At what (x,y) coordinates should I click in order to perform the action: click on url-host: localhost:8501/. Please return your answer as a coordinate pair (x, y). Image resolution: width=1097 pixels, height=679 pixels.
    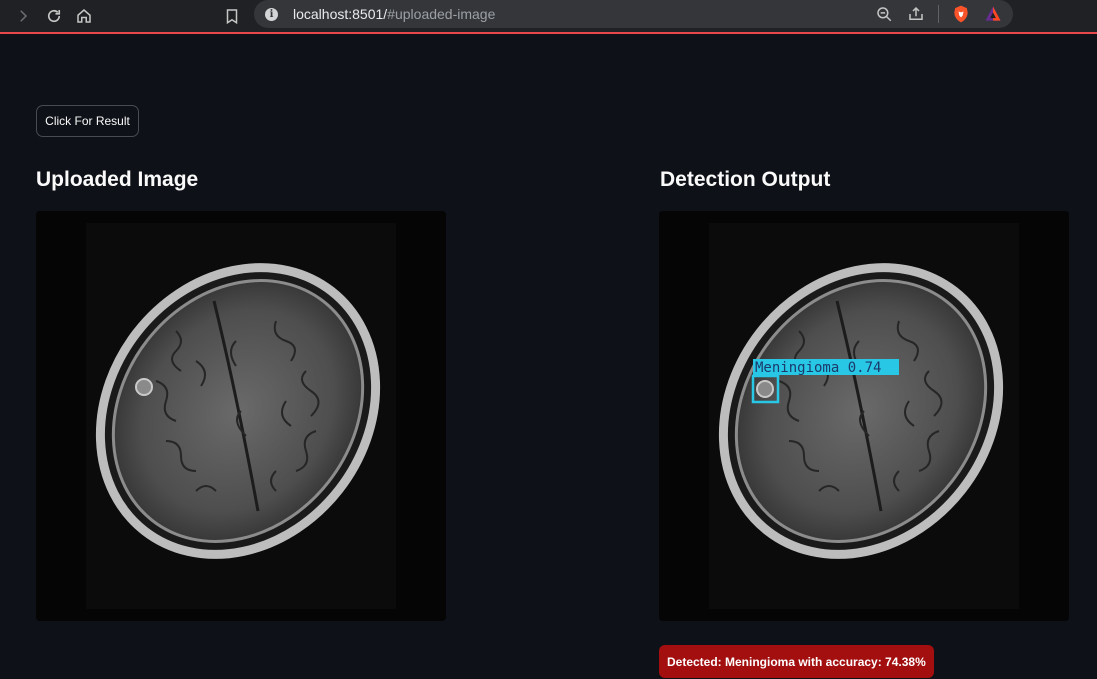
    Looking at the image, I should click on (340, 14).